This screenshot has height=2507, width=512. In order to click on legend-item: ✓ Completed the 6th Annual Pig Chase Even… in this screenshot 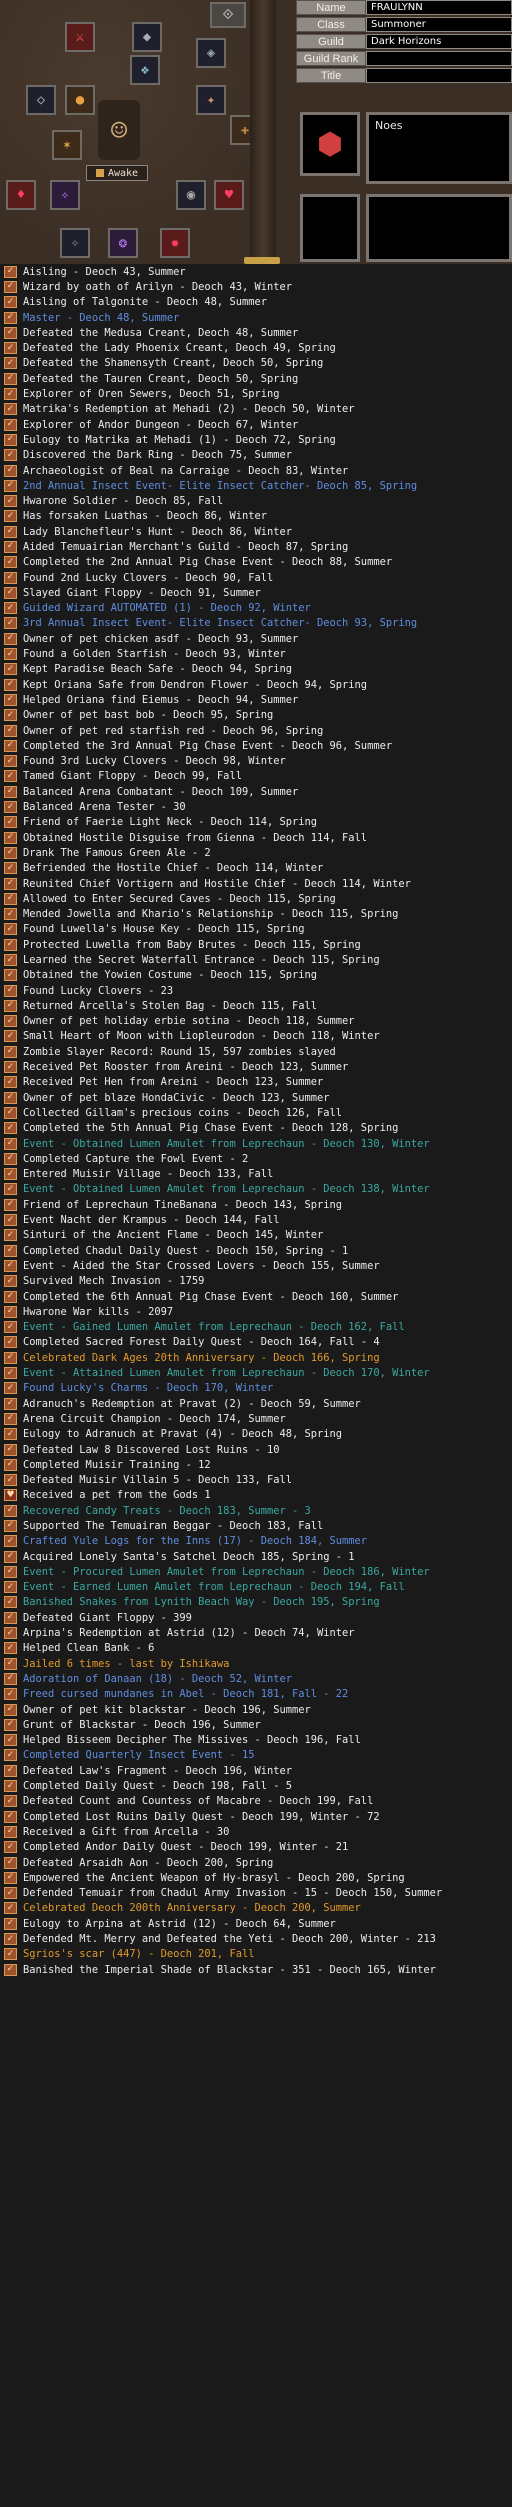, I will do `click(256, 1296)`.